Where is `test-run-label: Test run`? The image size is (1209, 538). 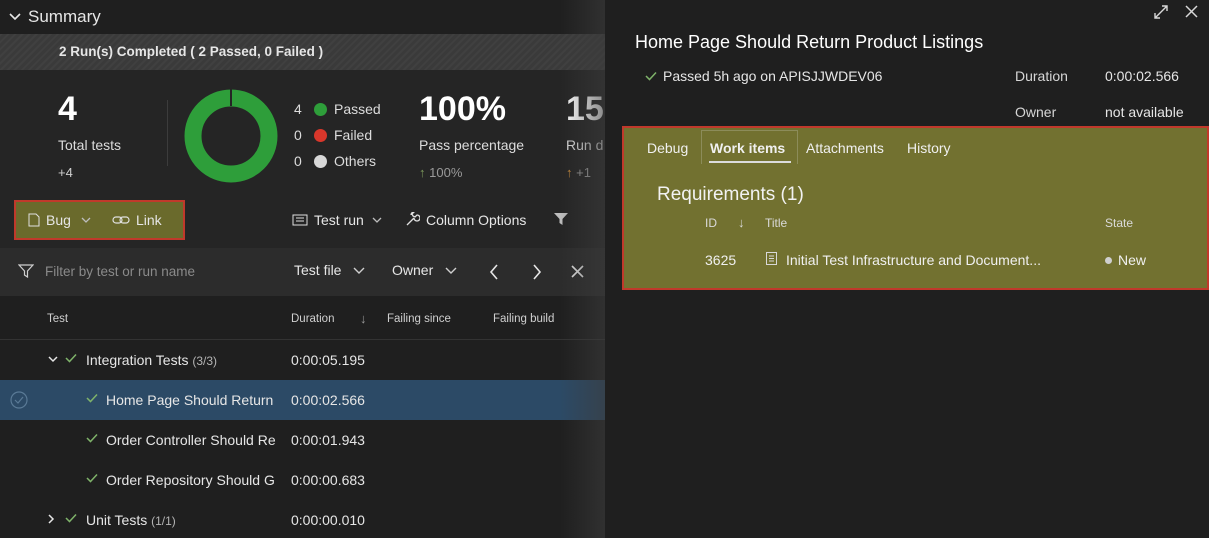 test-run-label: Test run is located at coordinates (339, 220).